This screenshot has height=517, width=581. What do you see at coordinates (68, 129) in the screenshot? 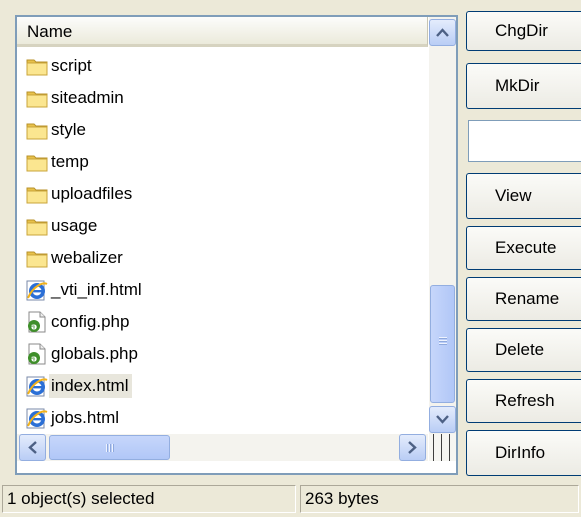
I see `list-item-label: style` at bounding box center [68, 129].